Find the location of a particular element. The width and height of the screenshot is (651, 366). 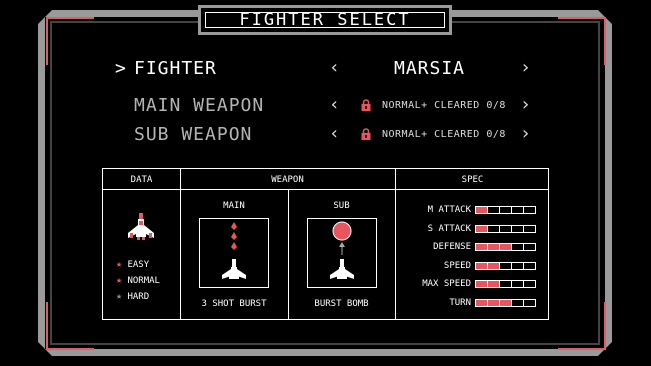

spec-header: SPEC is located at coordinates (472, 180).